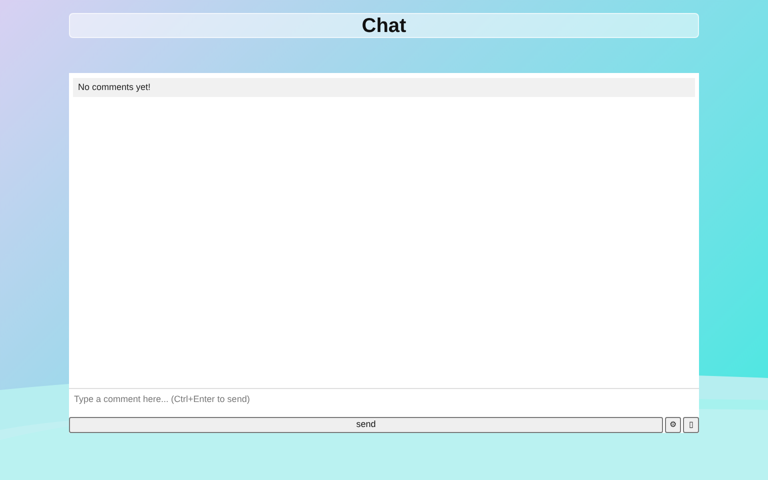 The image size is (768, 480). Describe the element at coordinates (366, 425) in the screenshot. I see `send-button: send` at that location.